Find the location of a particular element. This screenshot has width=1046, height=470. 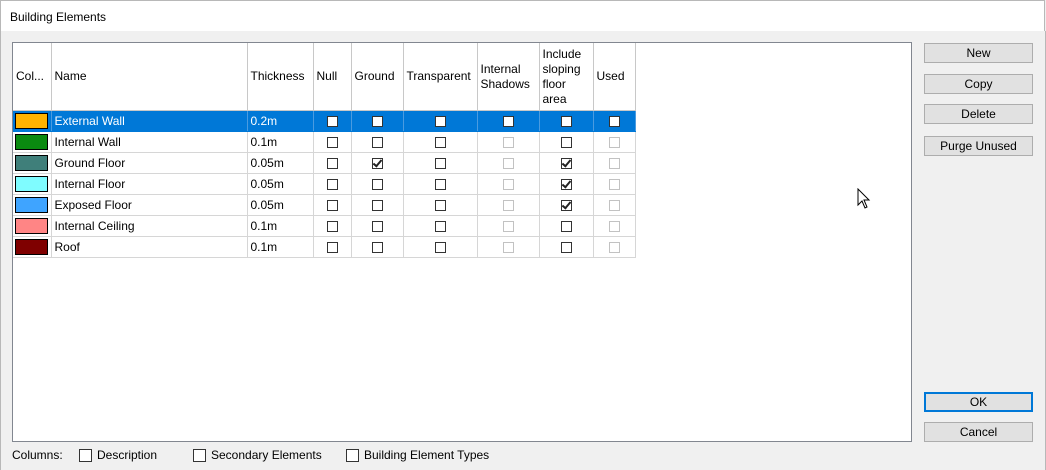

name-cell: Exposed Floor is located at coordinates (149, 205).